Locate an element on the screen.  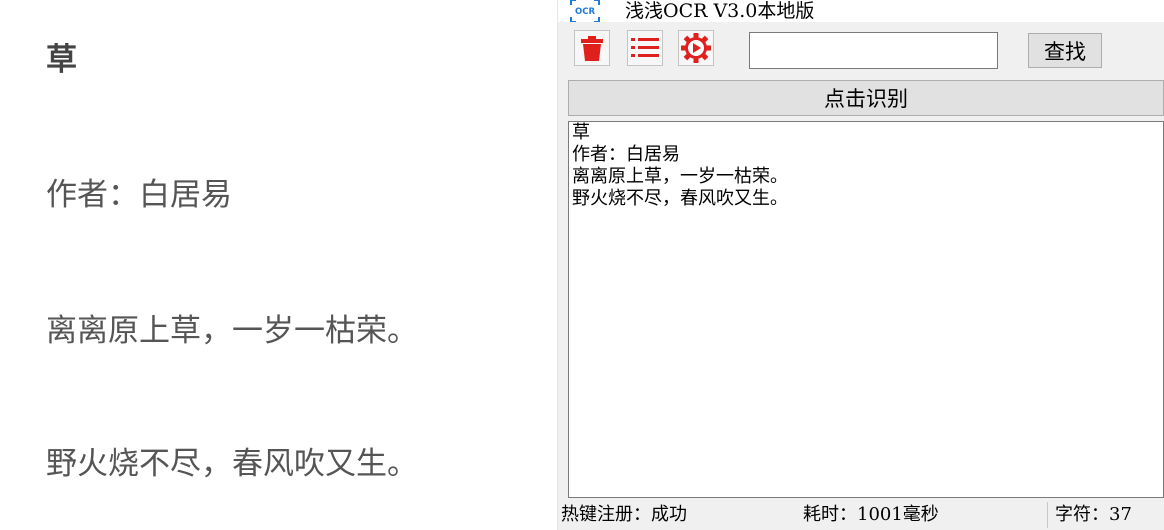
settings-button is located at coordinates (696, 48).